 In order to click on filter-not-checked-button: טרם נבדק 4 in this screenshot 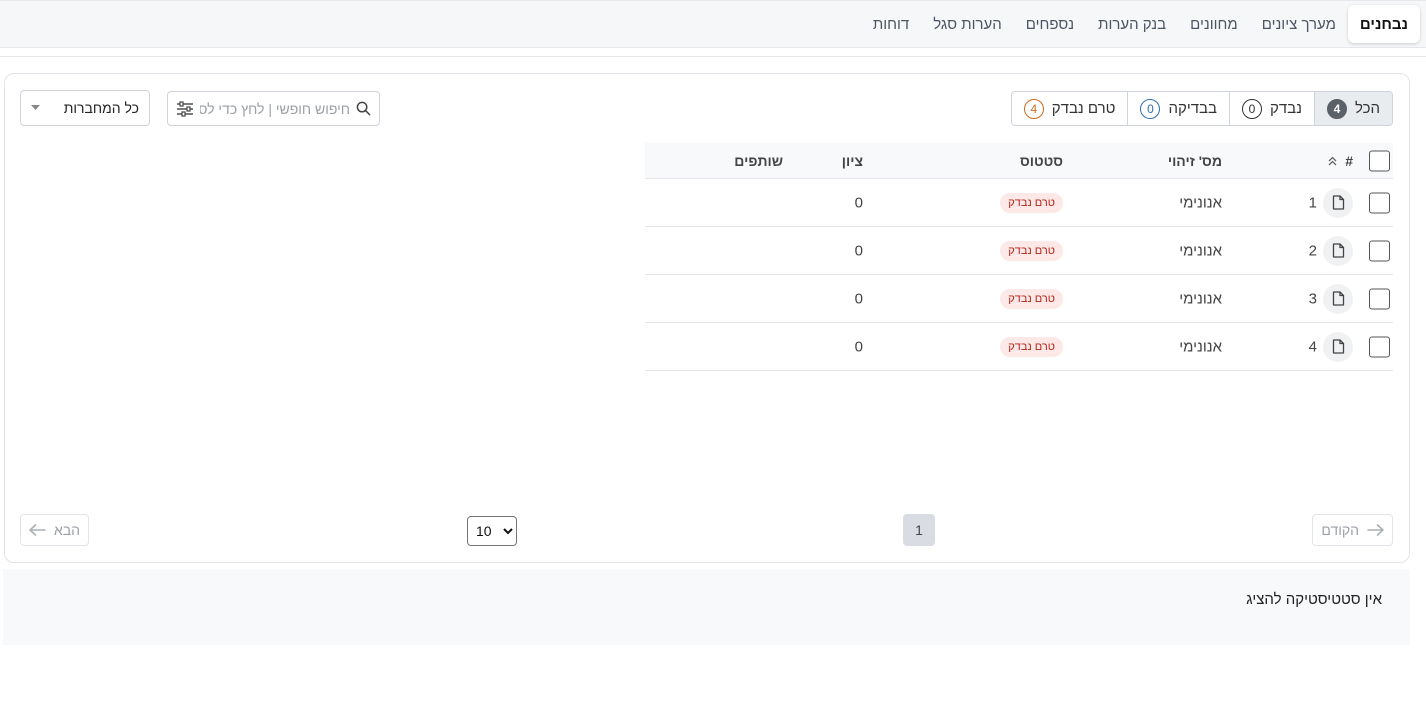, I will do `click(1069, 108)`.